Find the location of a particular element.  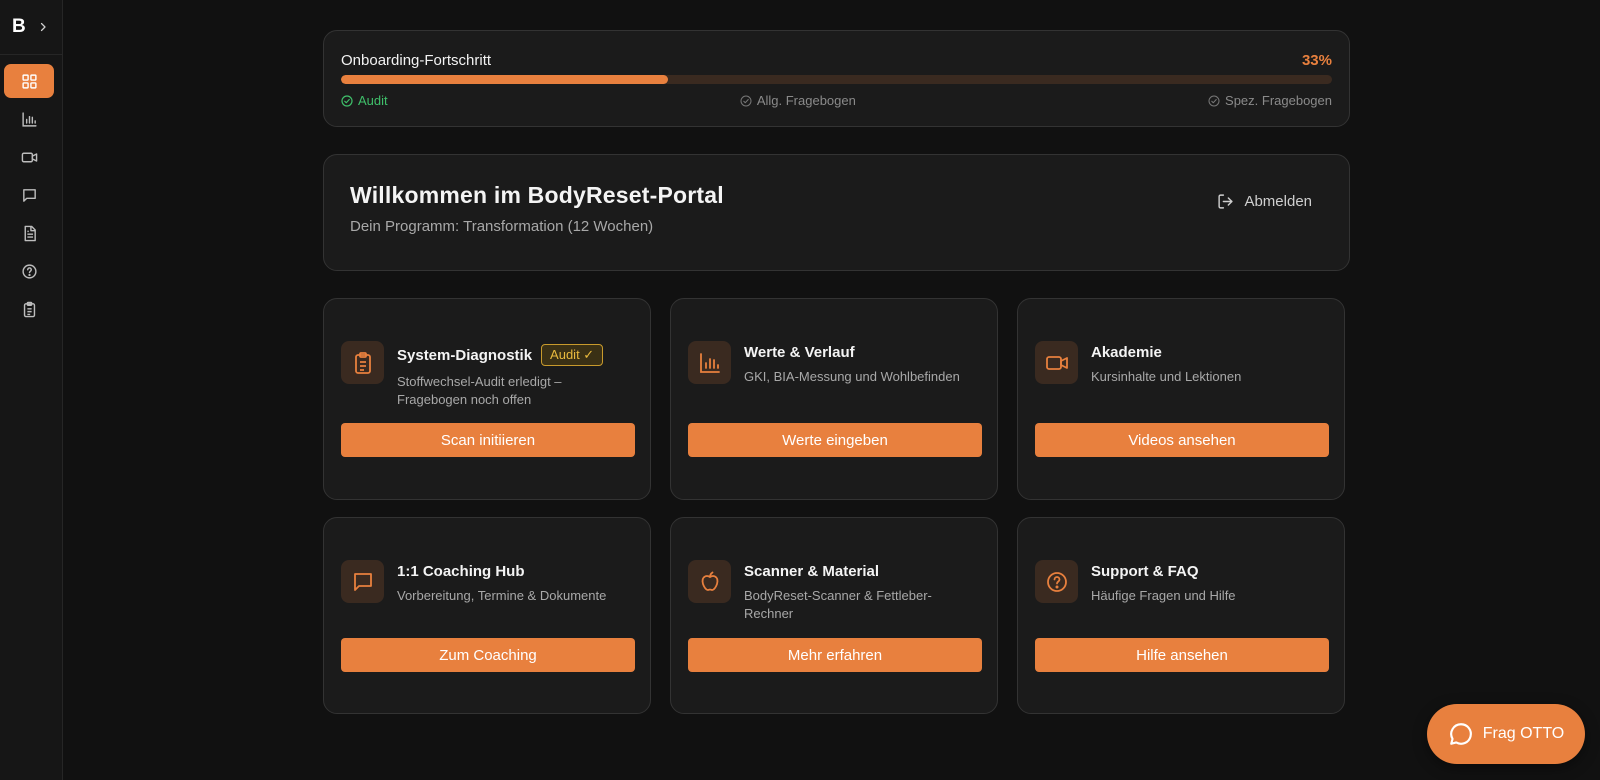

grid-icon is located at coordinates (29, 81).